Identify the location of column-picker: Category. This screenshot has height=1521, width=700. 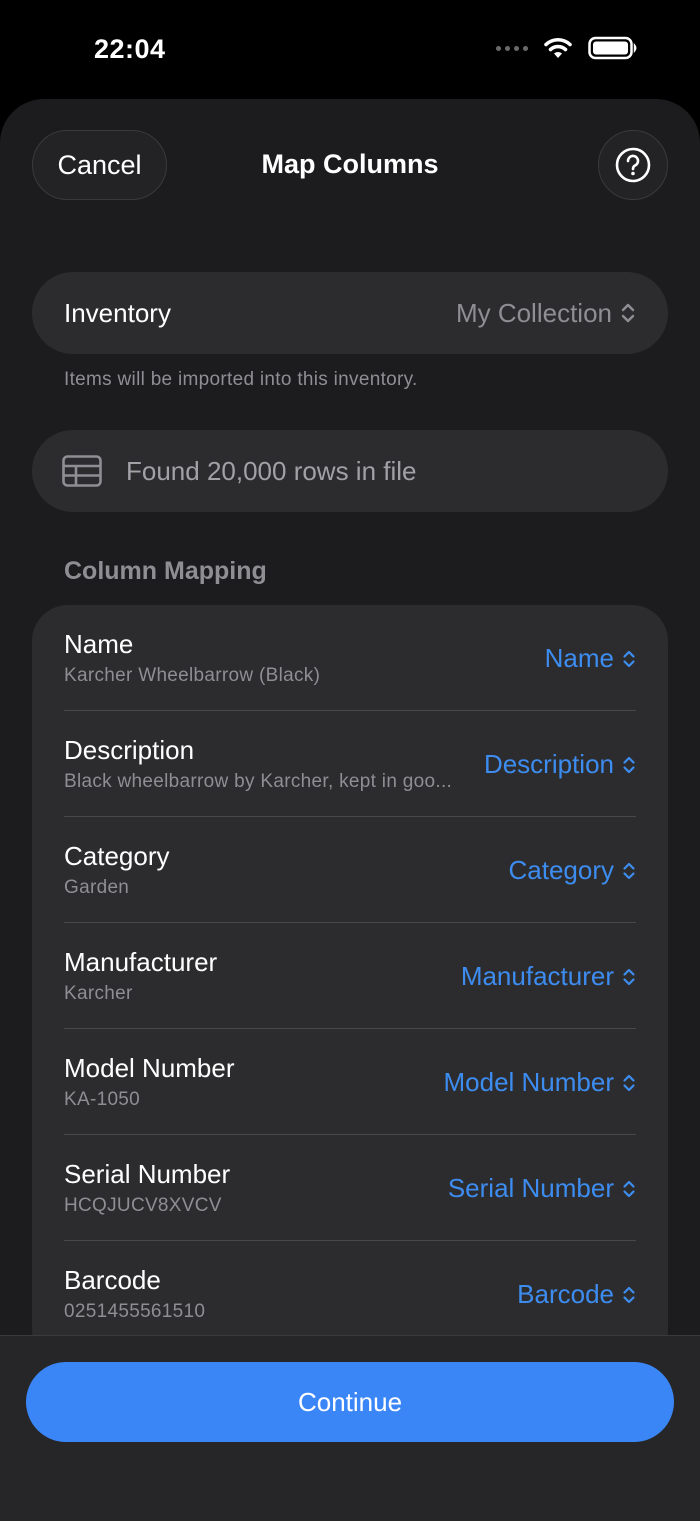
(573, 870).